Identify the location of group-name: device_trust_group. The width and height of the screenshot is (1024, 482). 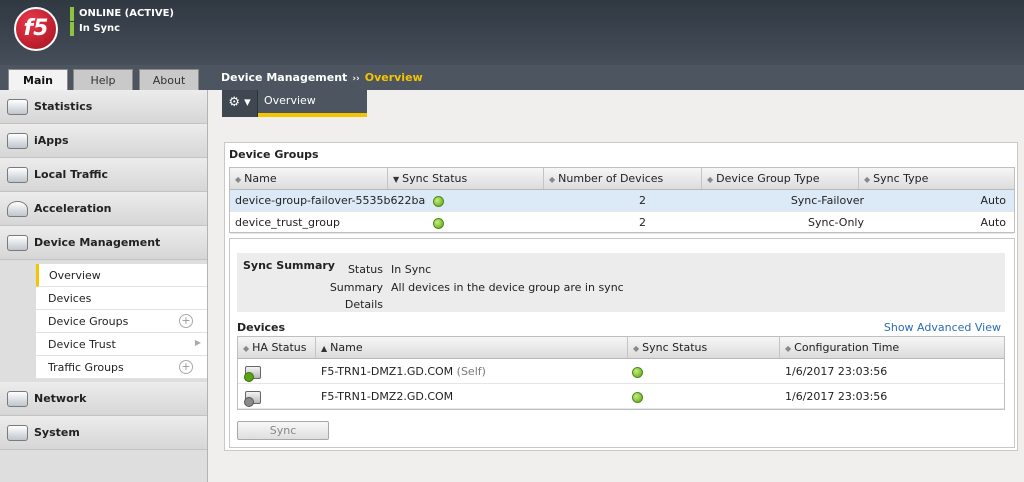
(328, 222).